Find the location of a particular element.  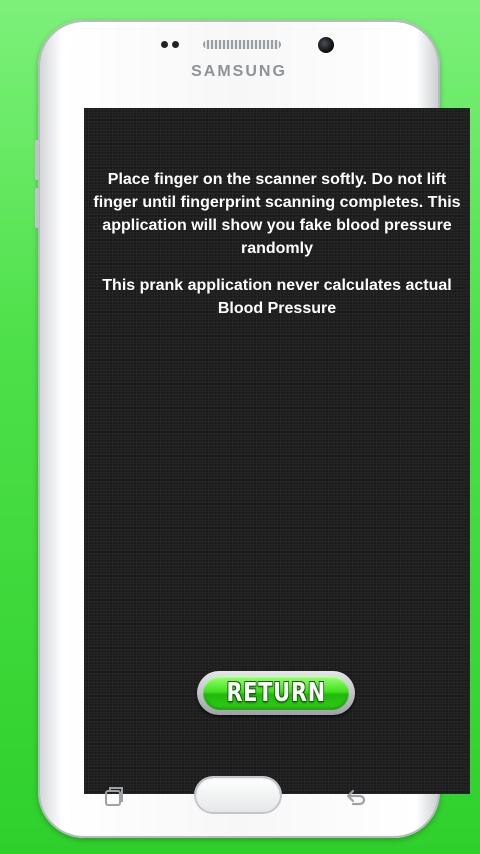

return-button-face: RETURN is located at coordinates (276, 693).